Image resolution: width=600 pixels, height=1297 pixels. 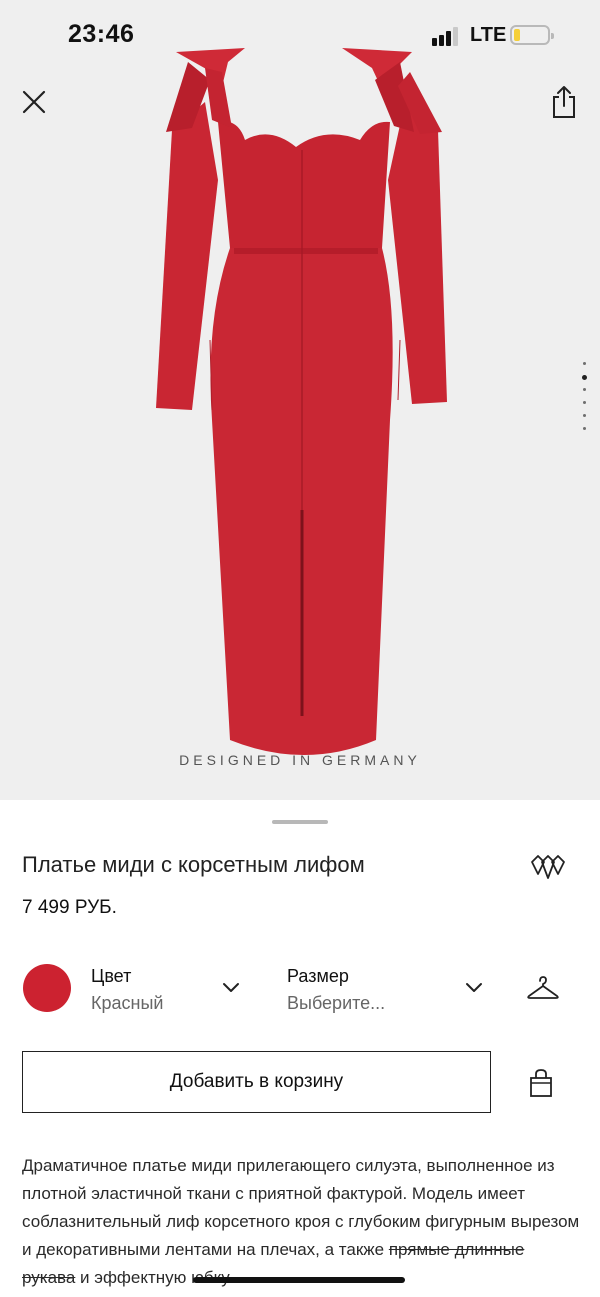 What do you see at coordinates (193, 864) in the screenshot?
I see `product-title: Платье миди с корсетным лифом` at bounding box center [193, 864].